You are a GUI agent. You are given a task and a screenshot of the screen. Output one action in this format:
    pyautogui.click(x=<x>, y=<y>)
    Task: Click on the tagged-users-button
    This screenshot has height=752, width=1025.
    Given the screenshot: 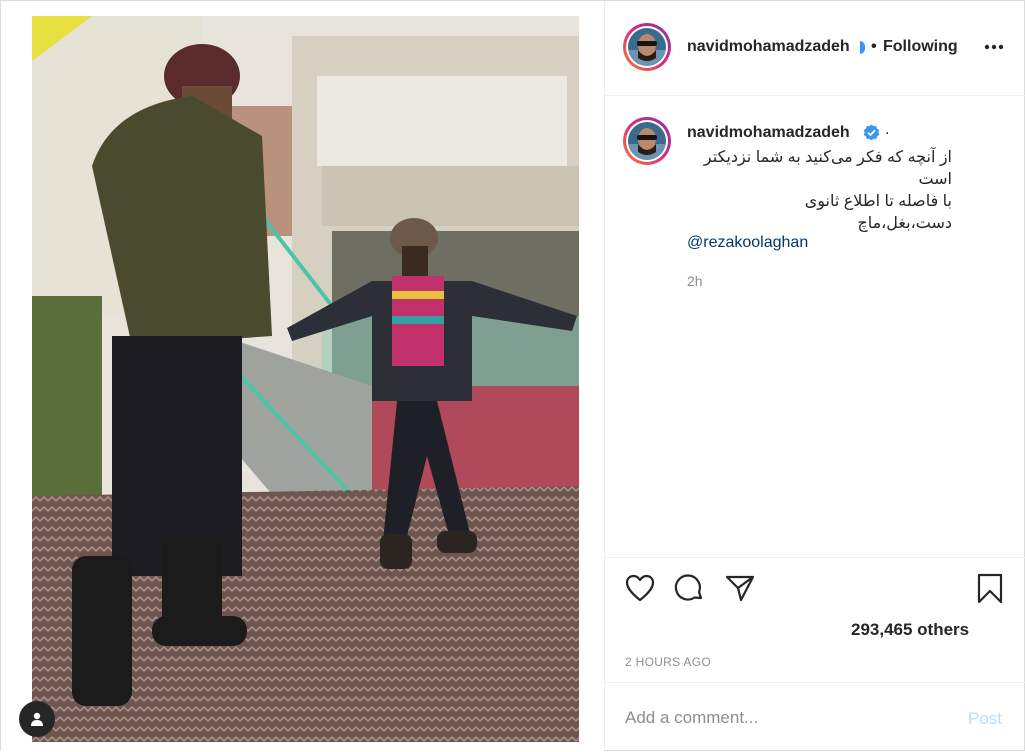 What is the action you would take?
    pyautogui.click(x=37, y=719)
    